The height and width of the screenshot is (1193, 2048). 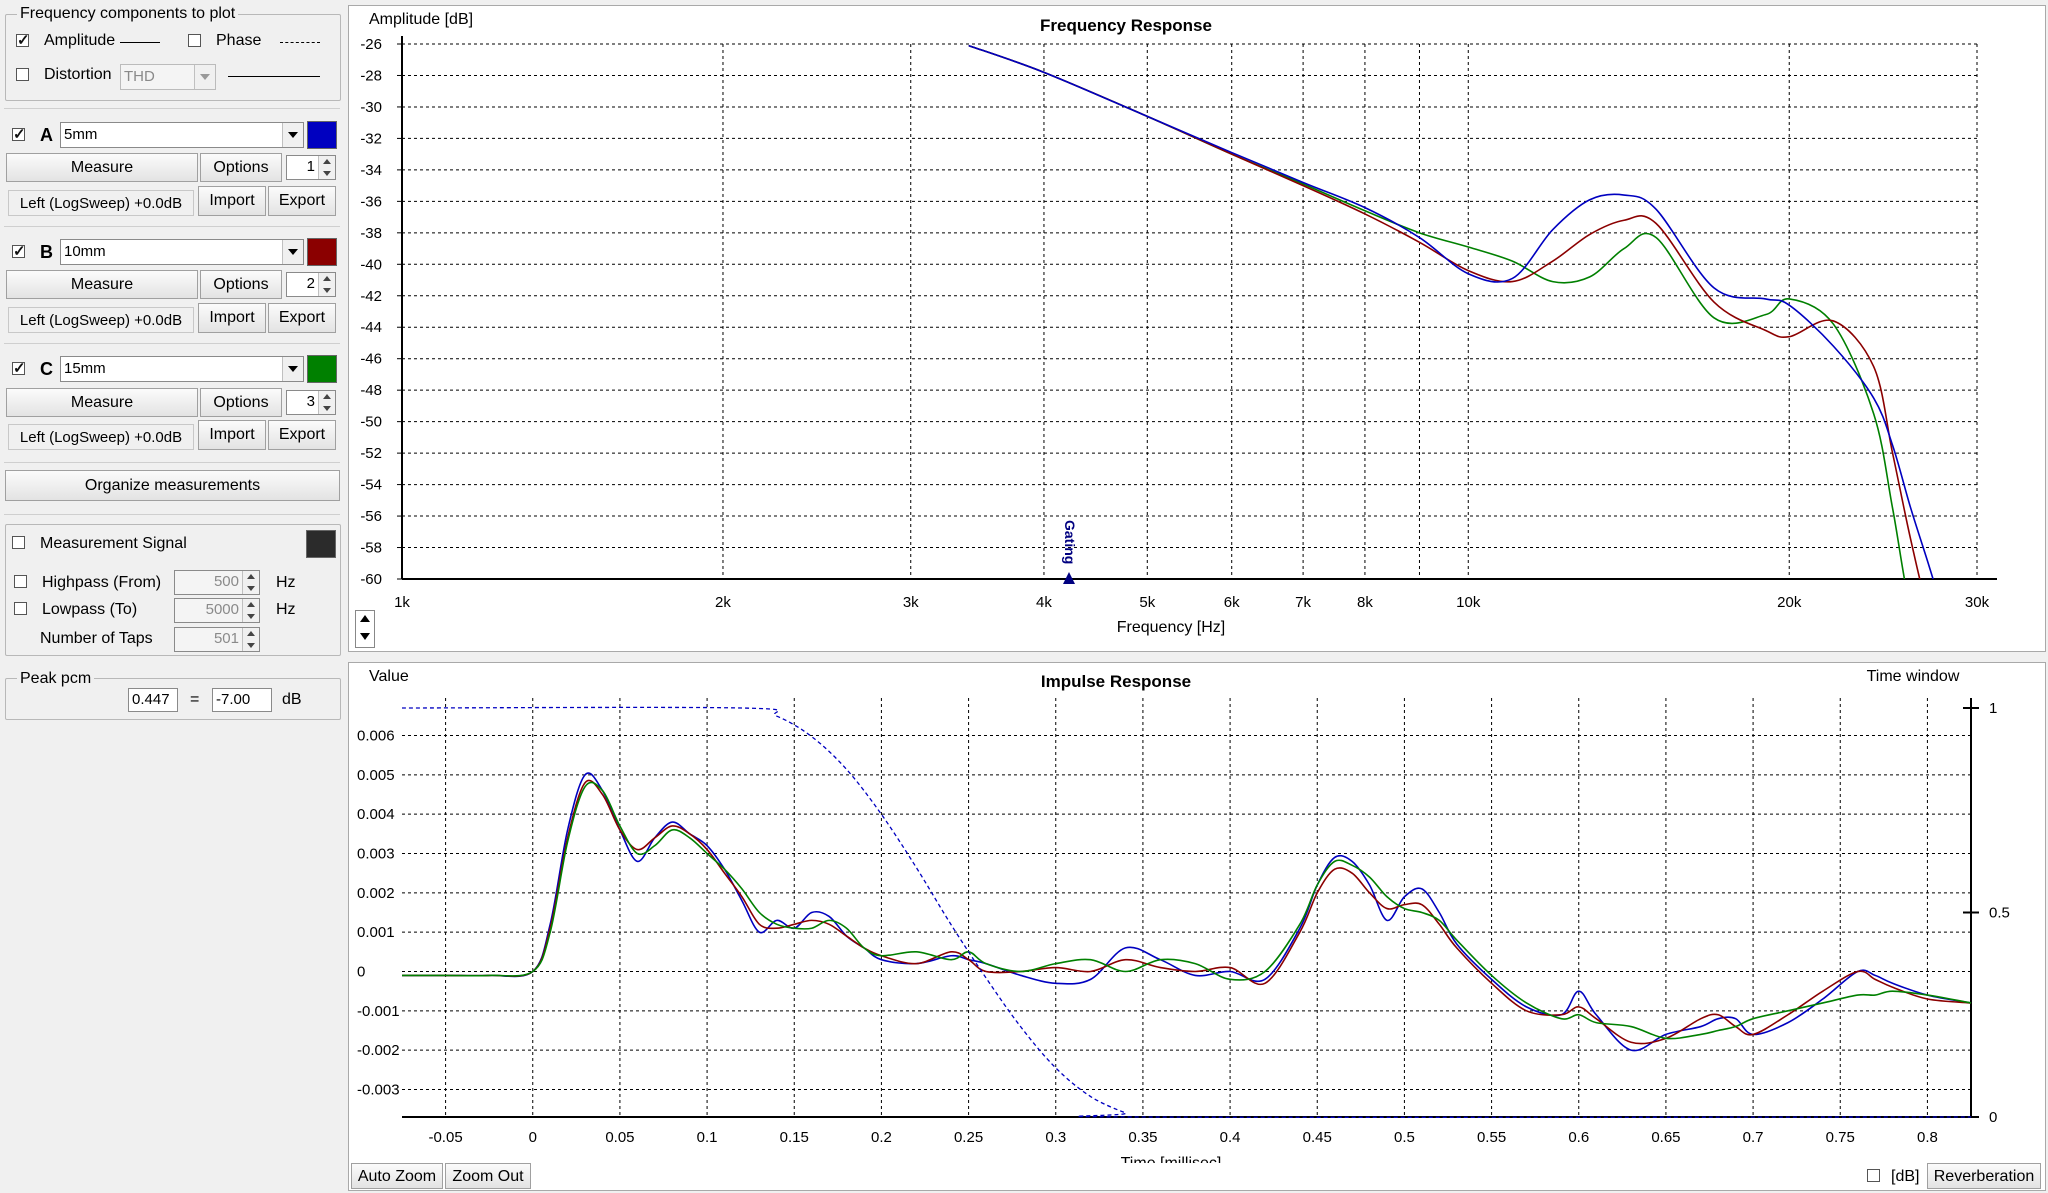 I want to click on freq-y-tick-label: -42, so click(x=371, y=296).